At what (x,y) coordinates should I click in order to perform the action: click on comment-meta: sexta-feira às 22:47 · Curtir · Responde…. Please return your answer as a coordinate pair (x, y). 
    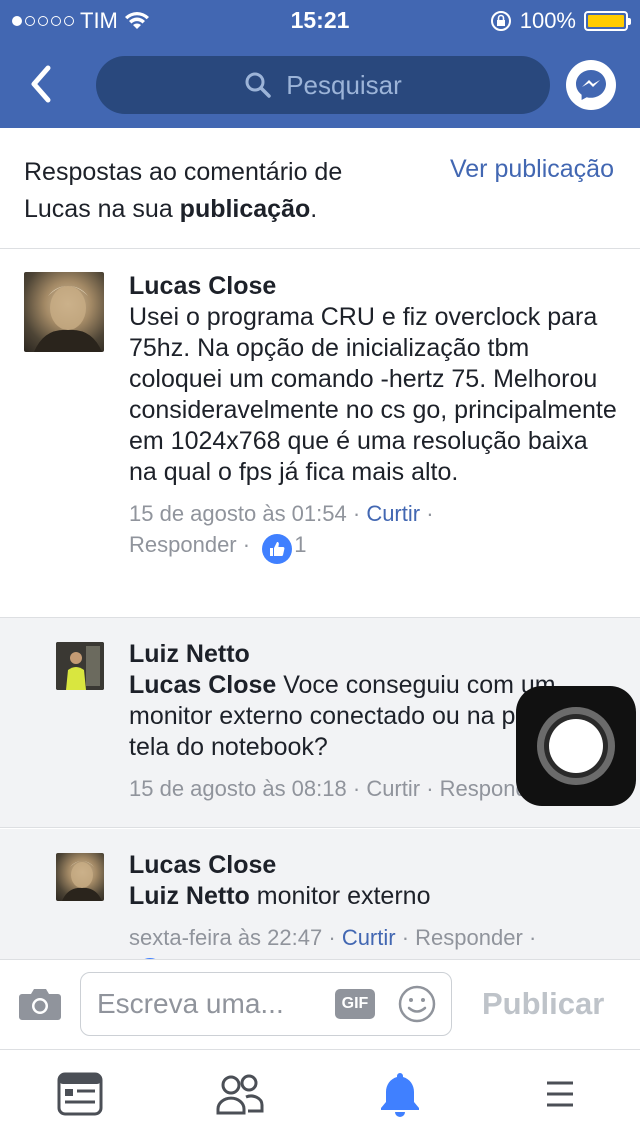
    Looking at the image, I should click on (374, 940).